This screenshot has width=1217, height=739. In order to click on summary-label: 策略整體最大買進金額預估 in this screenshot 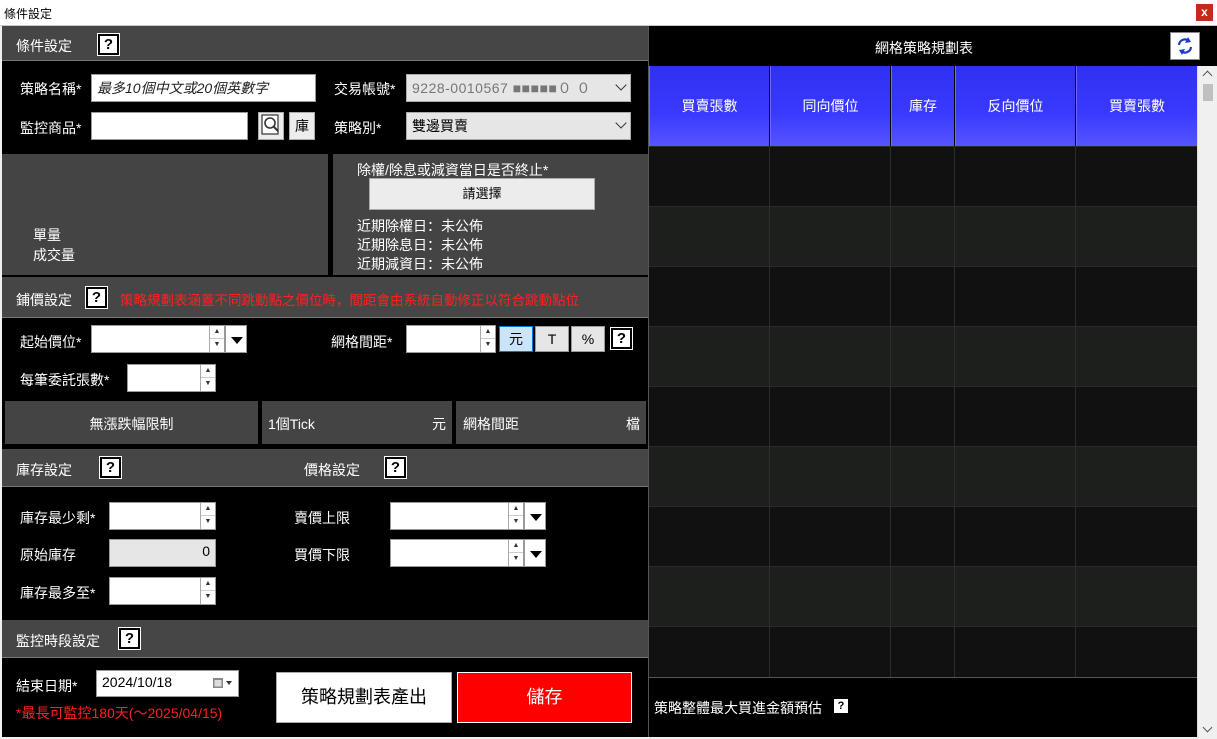, I will do `click(738, 708)`.